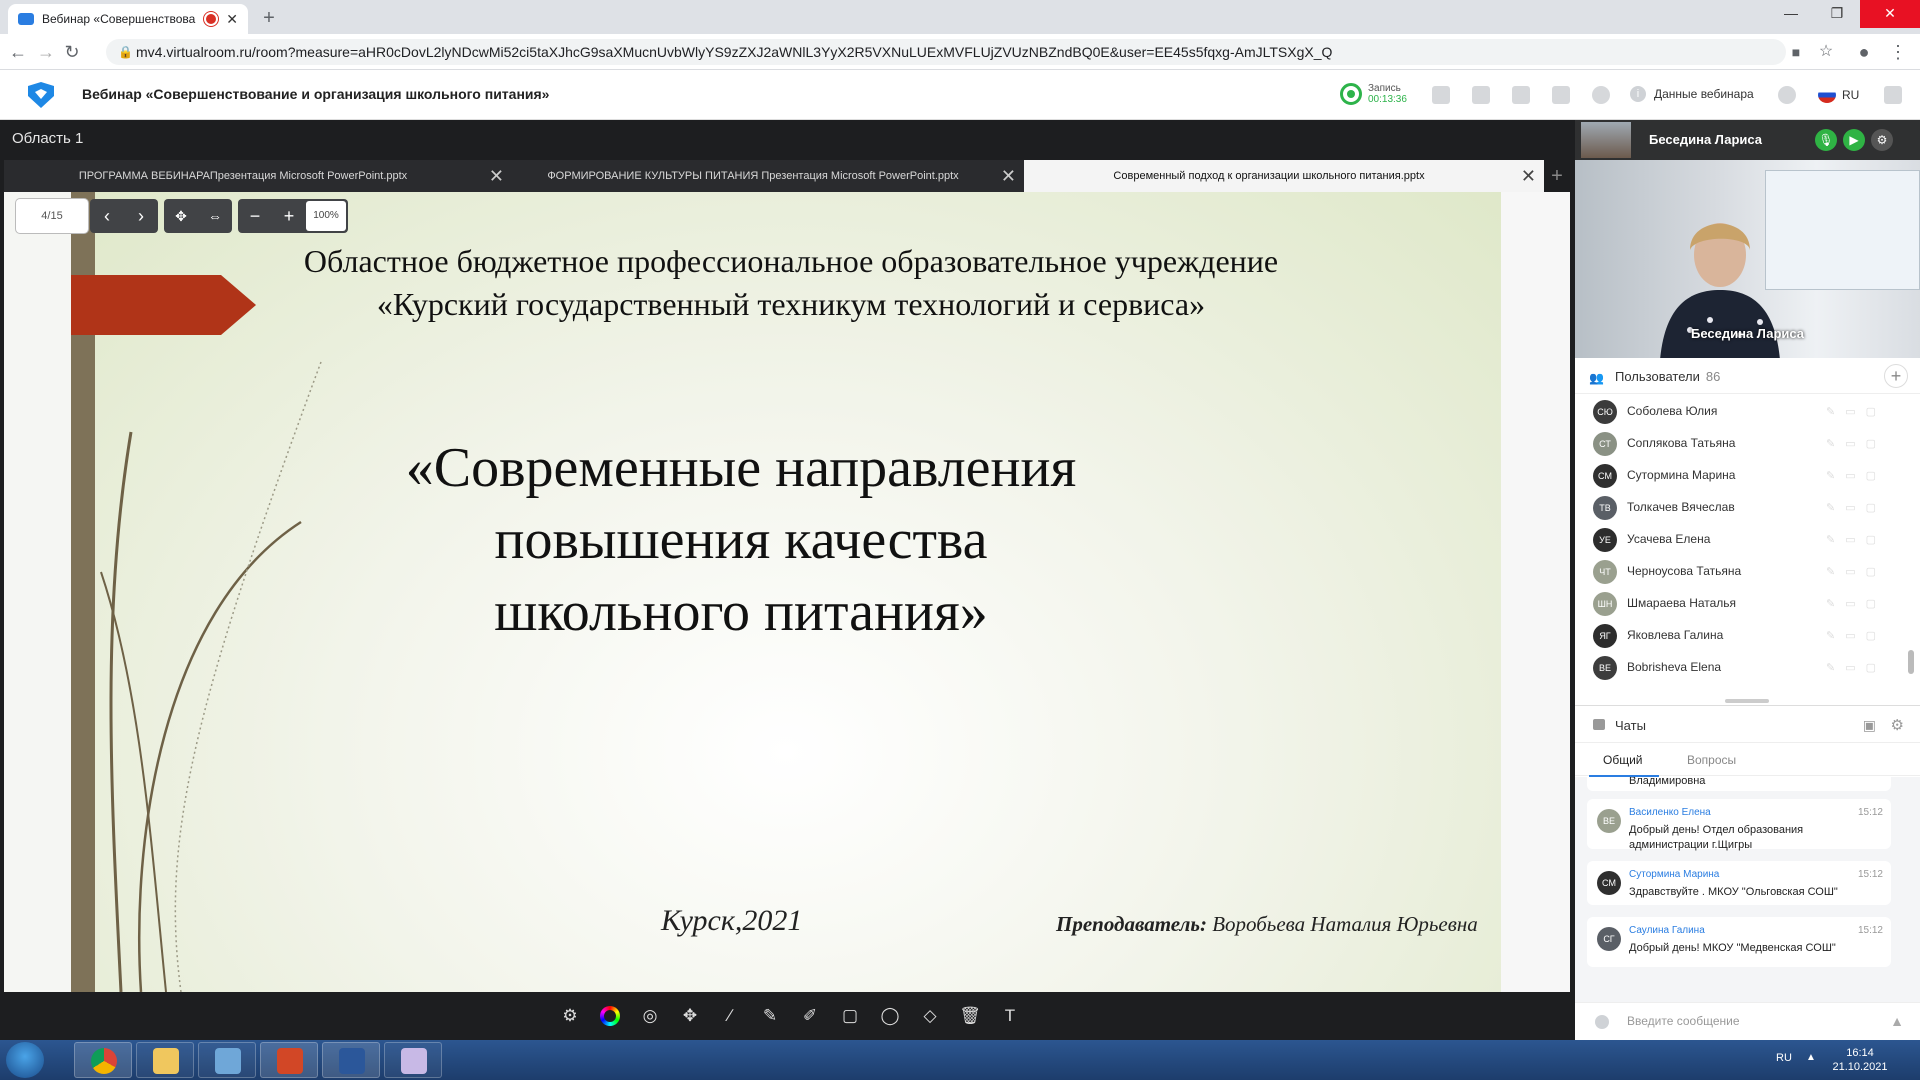 The height and width of the screenshot is (1080, 1920). Describe the element at coordinates (165, 1060) in the screenshot. I see `explorer-taskbar-button` at that location.